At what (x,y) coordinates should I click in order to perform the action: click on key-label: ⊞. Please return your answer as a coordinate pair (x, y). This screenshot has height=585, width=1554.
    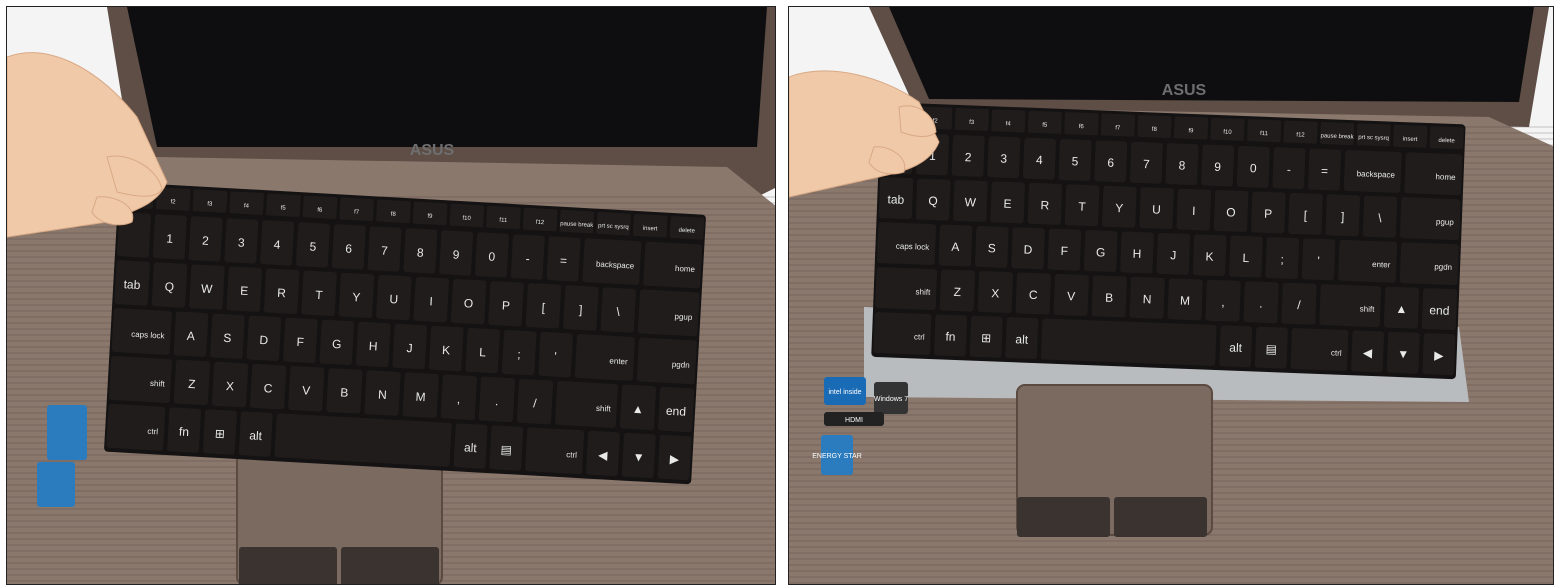
    Looking at the image, I should click on (219, 434).